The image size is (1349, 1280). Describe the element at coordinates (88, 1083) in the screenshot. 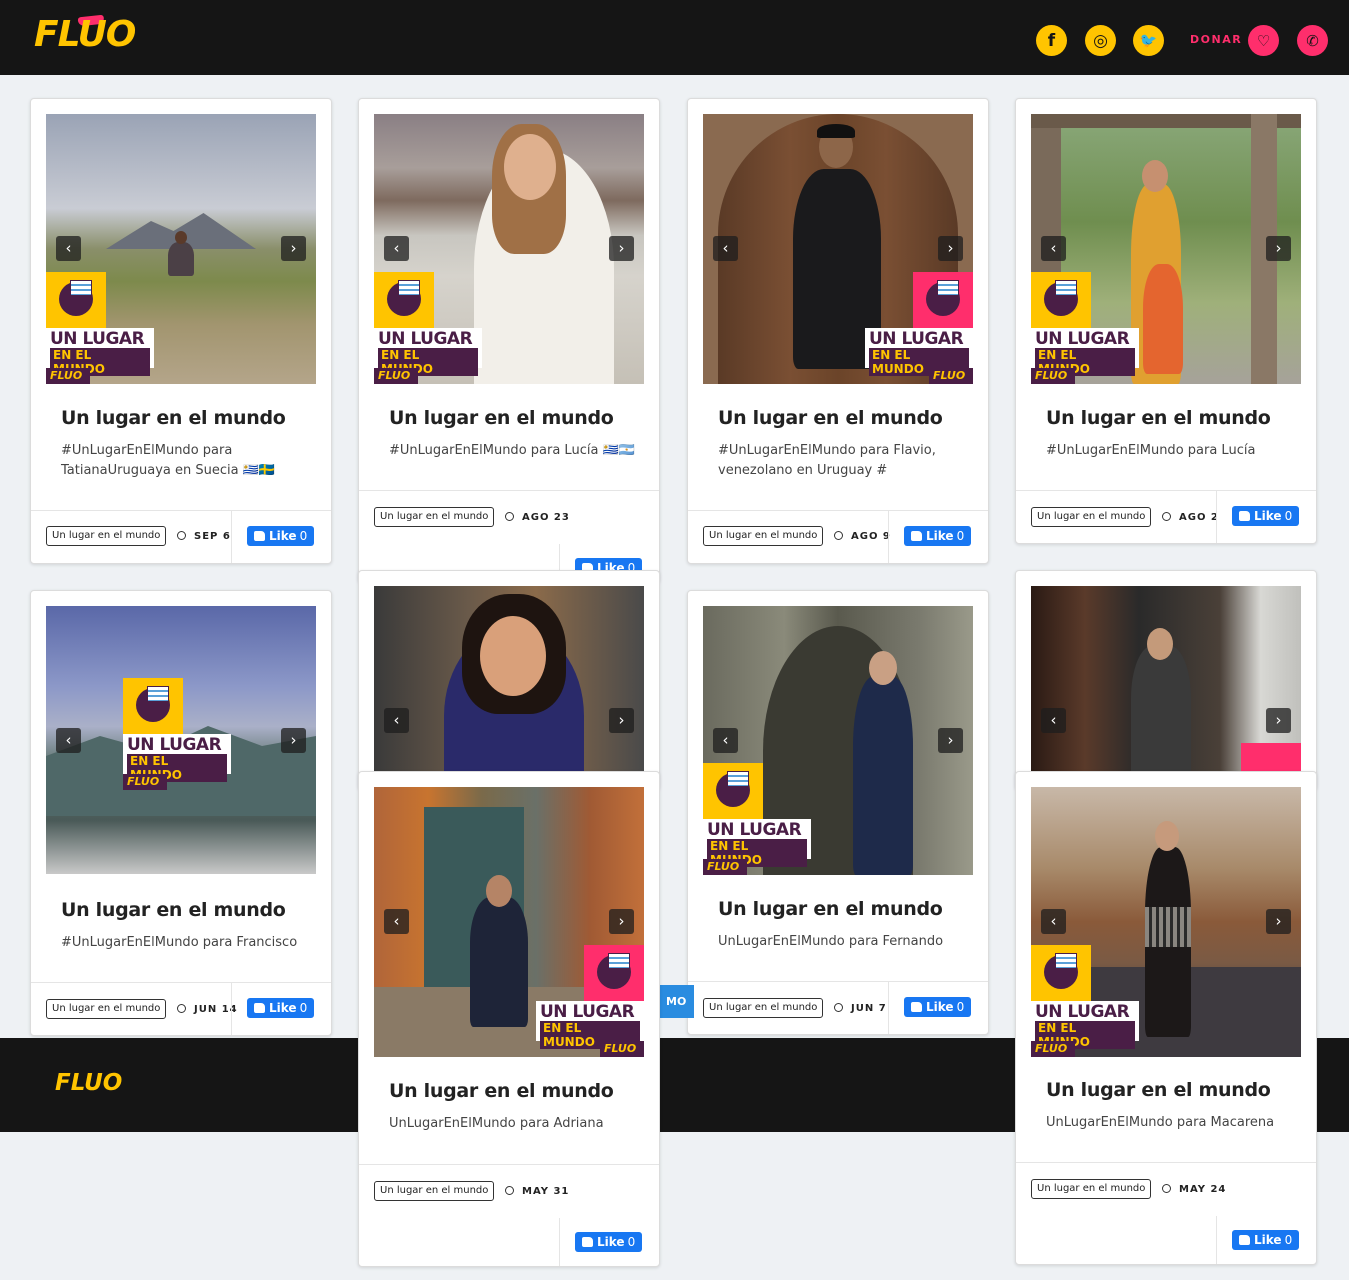

I see `footer-logo: FLUO` at that location.